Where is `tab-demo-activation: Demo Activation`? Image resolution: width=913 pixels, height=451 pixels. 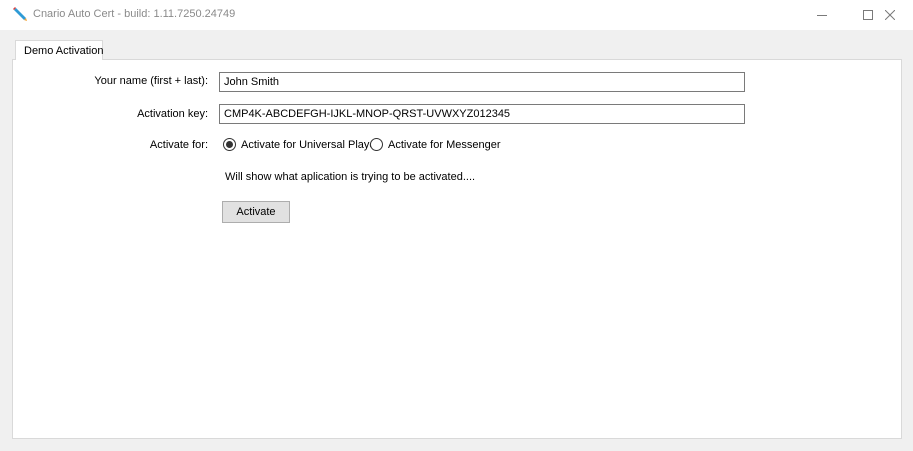 tab-demo-activation: Demo Activation is located at coordinates (59, 50).